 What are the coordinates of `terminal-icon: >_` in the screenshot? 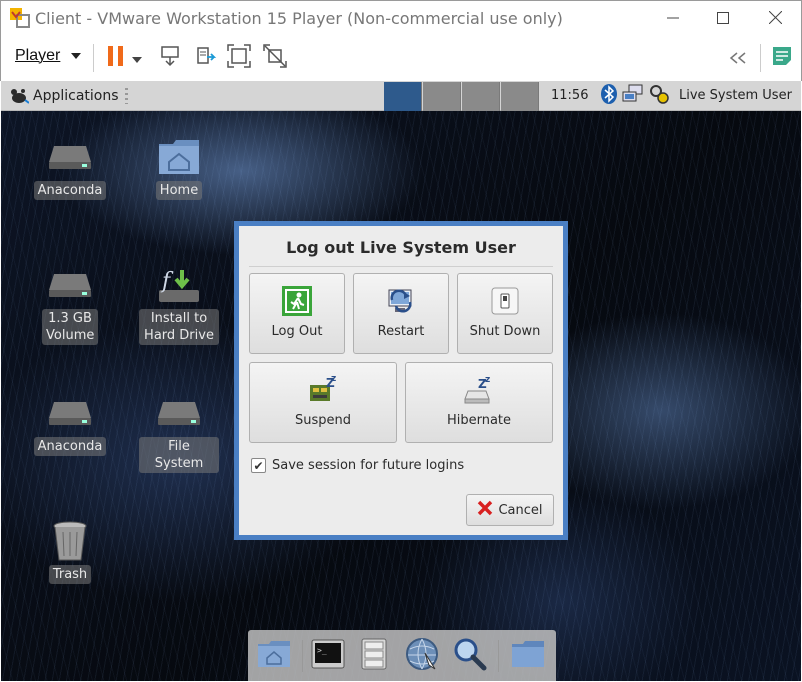 It's located at (328, 656).